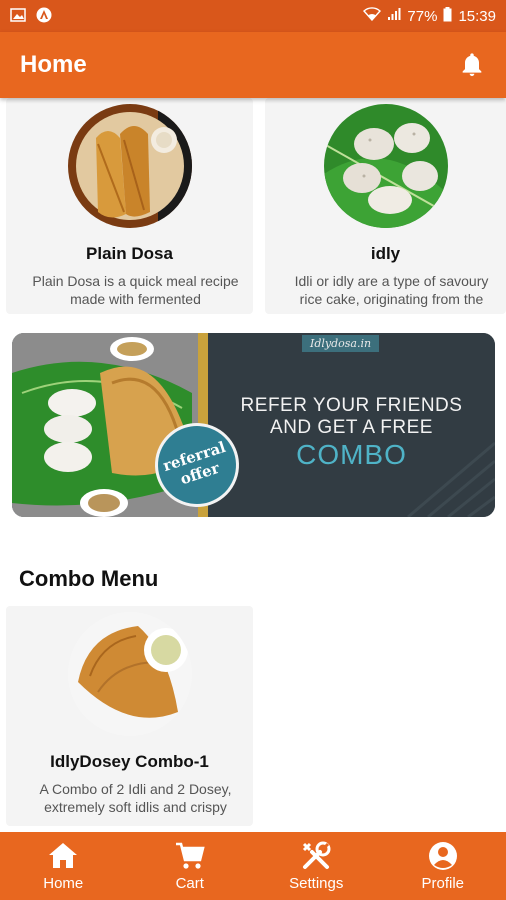 The image size is (506, 900). I want to click on bottom-nav: Home Cart Settings Profile, so click(253, 866).